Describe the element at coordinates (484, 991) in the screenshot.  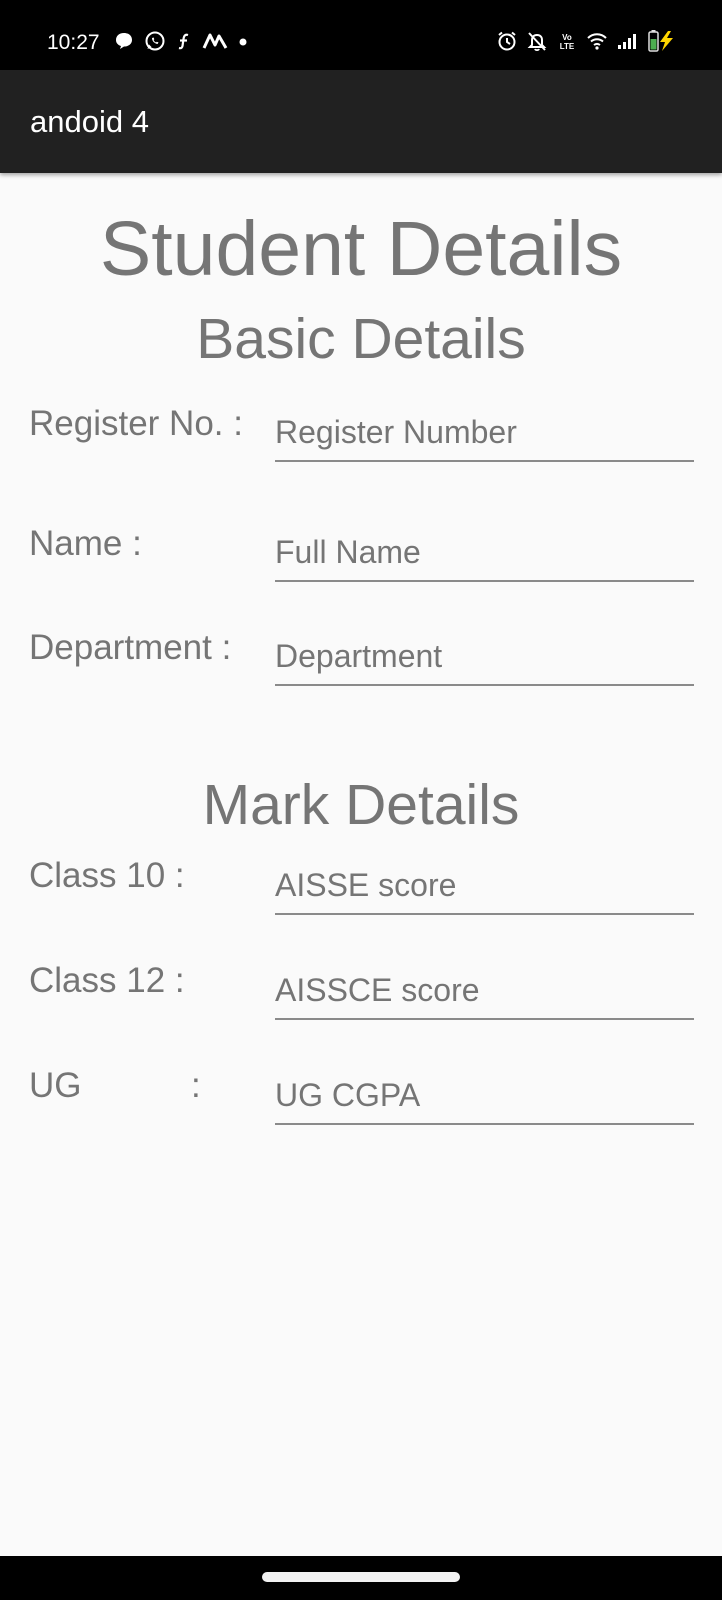
I see `aissce-score-input` at that location.